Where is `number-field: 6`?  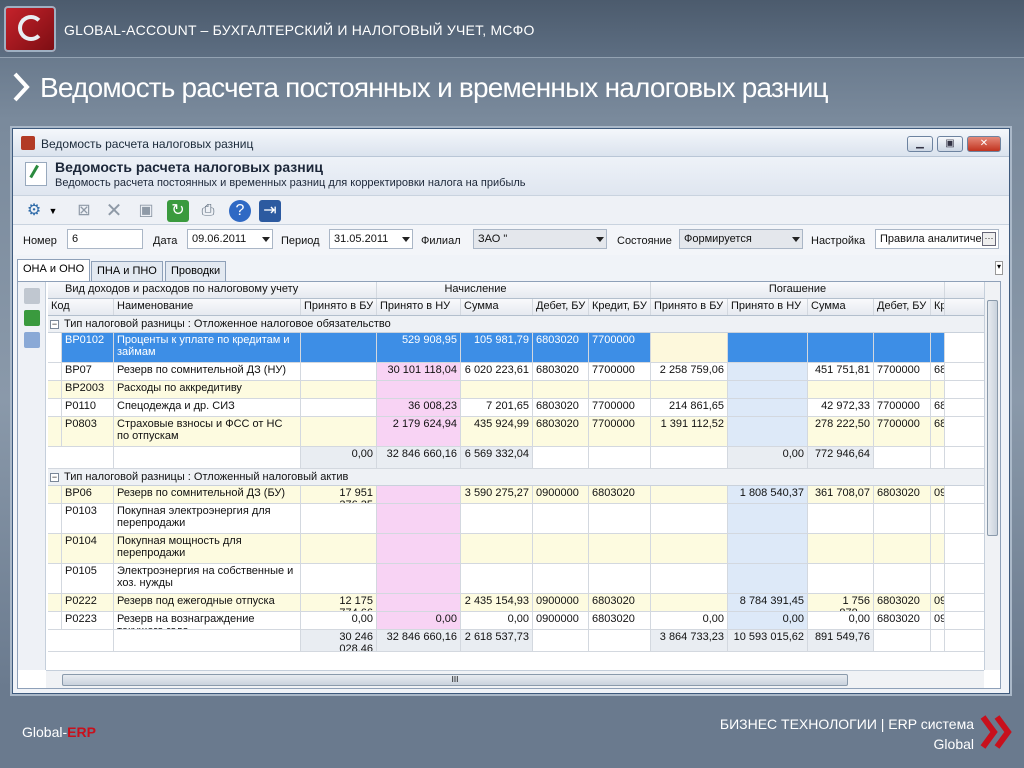 number-field: 6 is located at coordinates (105, 239).